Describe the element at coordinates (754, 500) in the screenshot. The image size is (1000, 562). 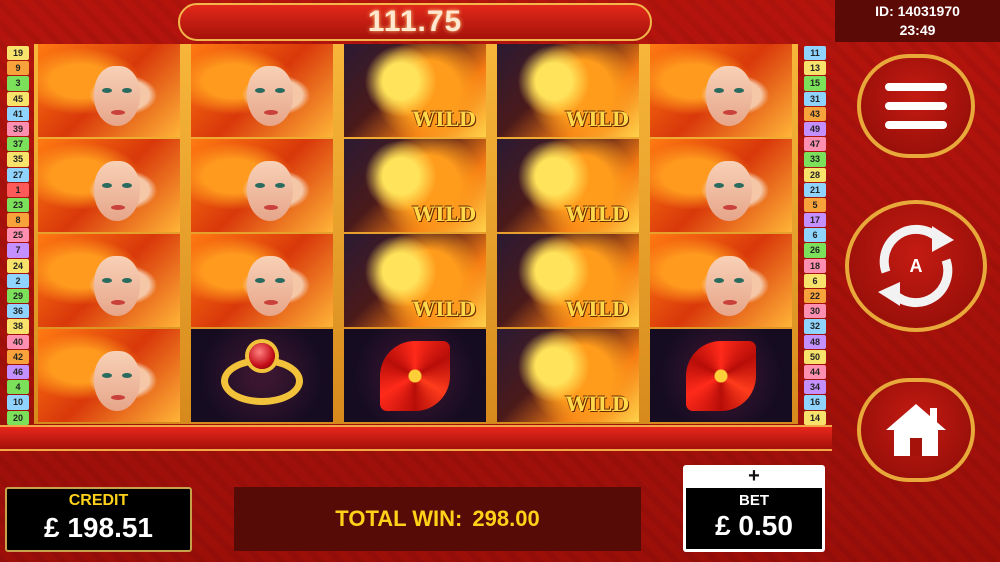
I see `bet-label: BET` at that location.